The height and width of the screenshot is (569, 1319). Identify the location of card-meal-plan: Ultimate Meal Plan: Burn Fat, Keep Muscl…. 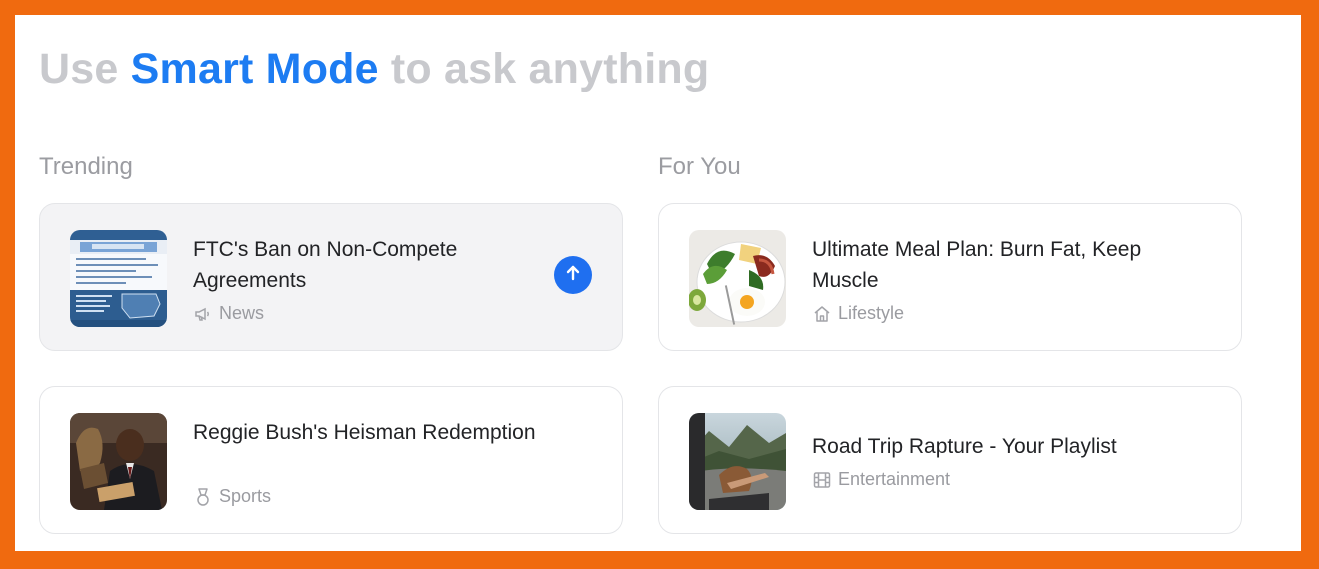
(950, 277).